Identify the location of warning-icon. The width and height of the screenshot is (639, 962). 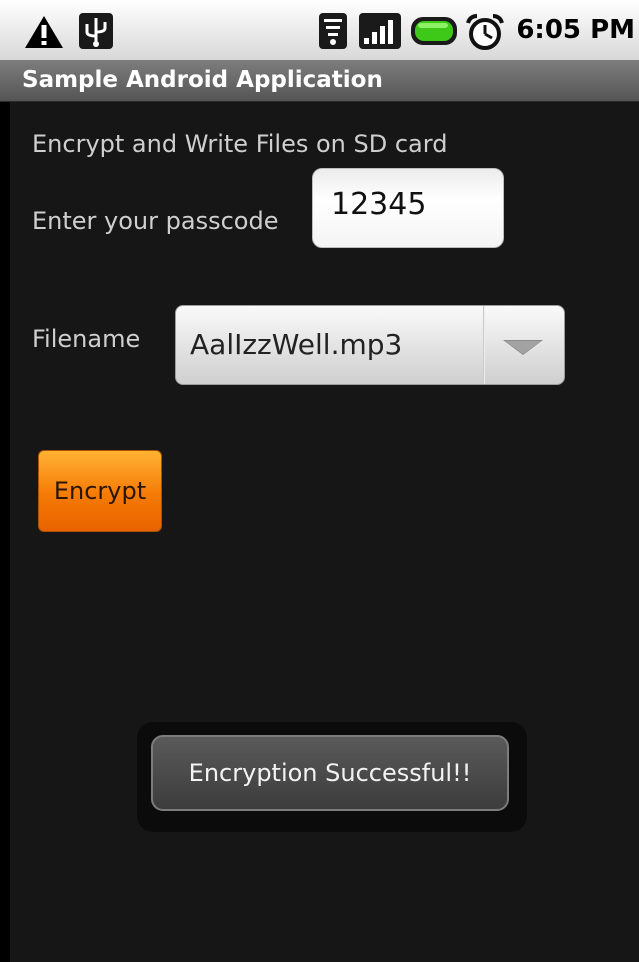
(44, 32).